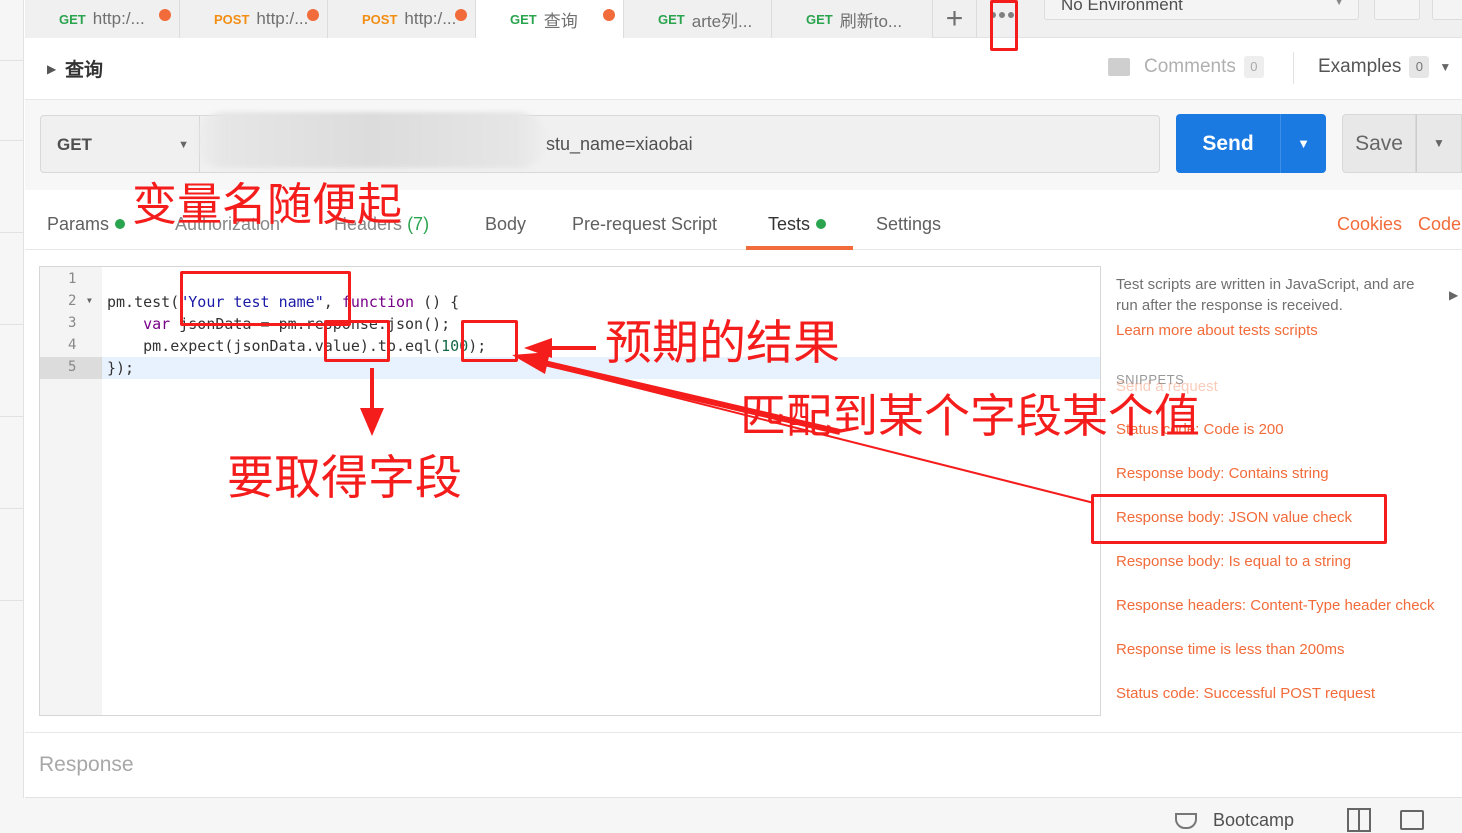 The width and height of the screenshot is (1462, 833). I want to click on annotation-box-value, so click(357, 341).